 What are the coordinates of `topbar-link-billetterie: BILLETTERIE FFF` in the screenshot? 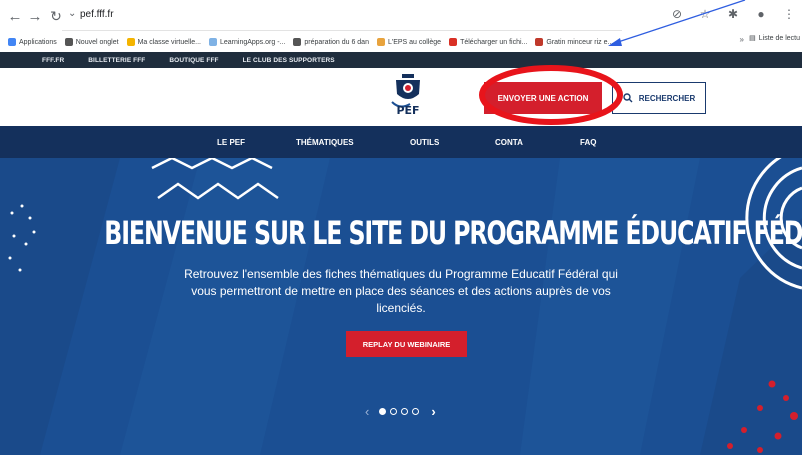 It's located at (116, 60).